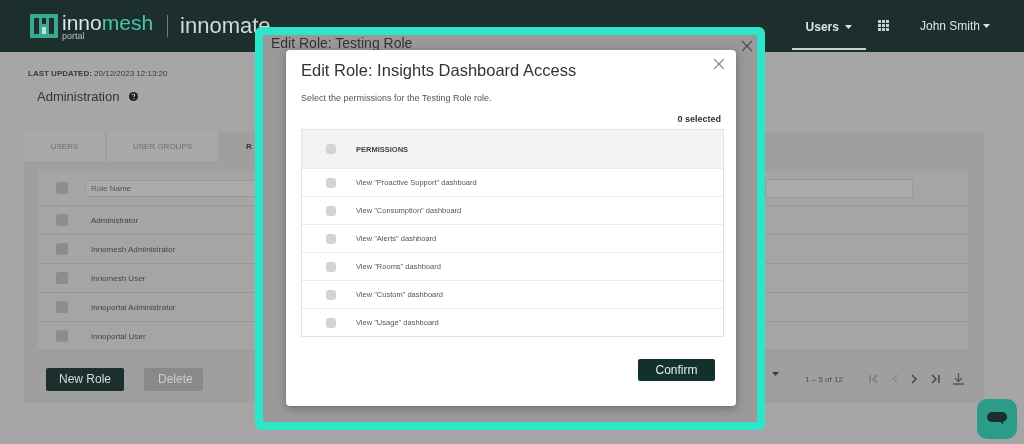  Describe the element at coordinates (133, 307) in the screenshot. I see `role-name: Innoportal Administrator` at that location.